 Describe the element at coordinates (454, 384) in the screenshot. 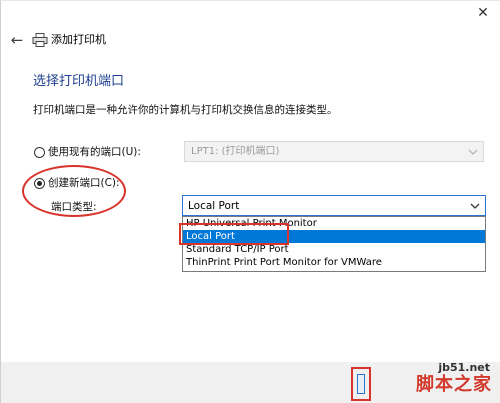

I see `watermark-brand: 脚本之家` at that location.